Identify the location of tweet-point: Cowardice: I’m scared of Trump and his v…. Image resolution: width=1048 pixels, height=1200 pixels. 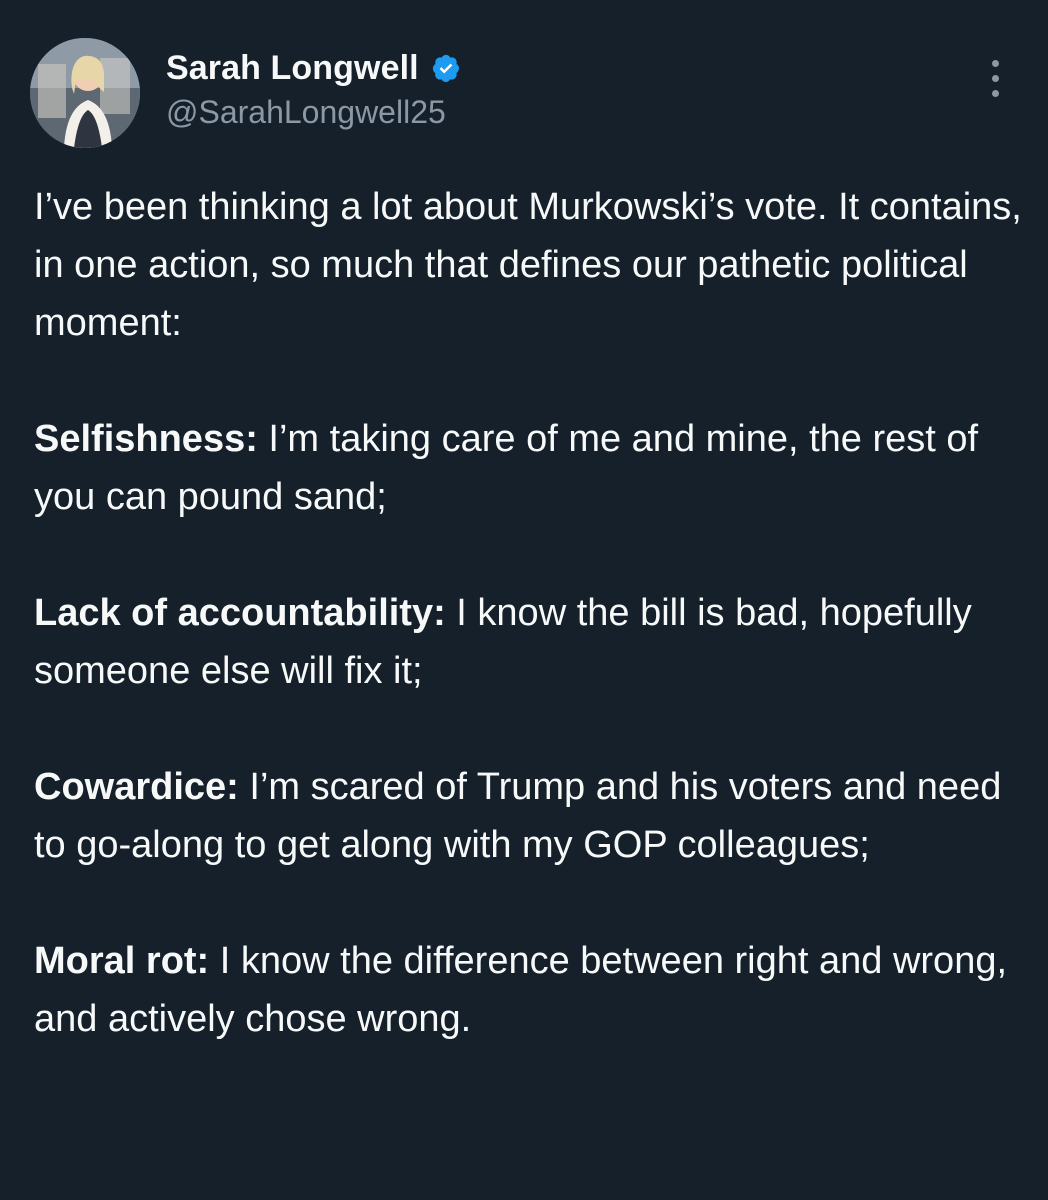
(534, 816).